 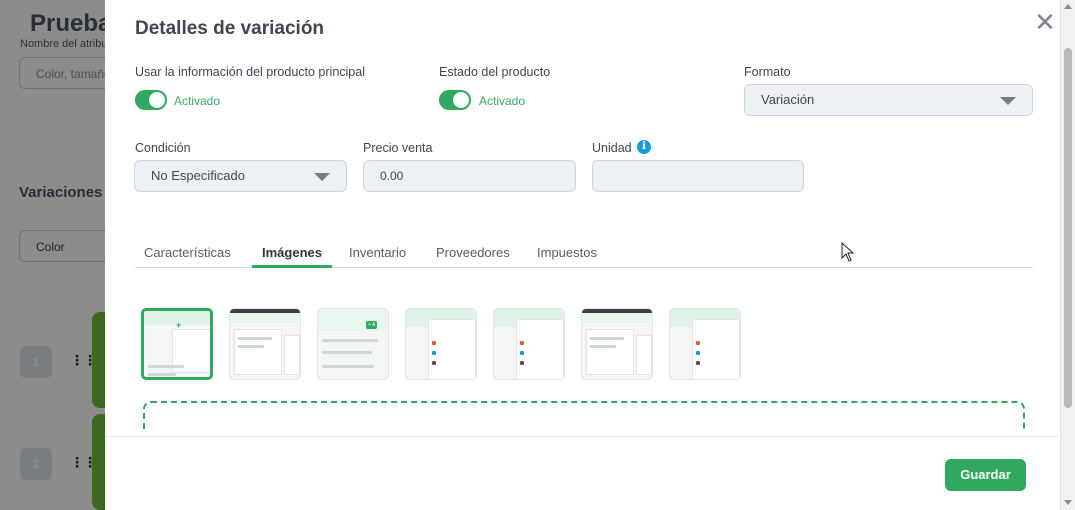 I want to click on product-status-toggle, so click(x=455, y=100).